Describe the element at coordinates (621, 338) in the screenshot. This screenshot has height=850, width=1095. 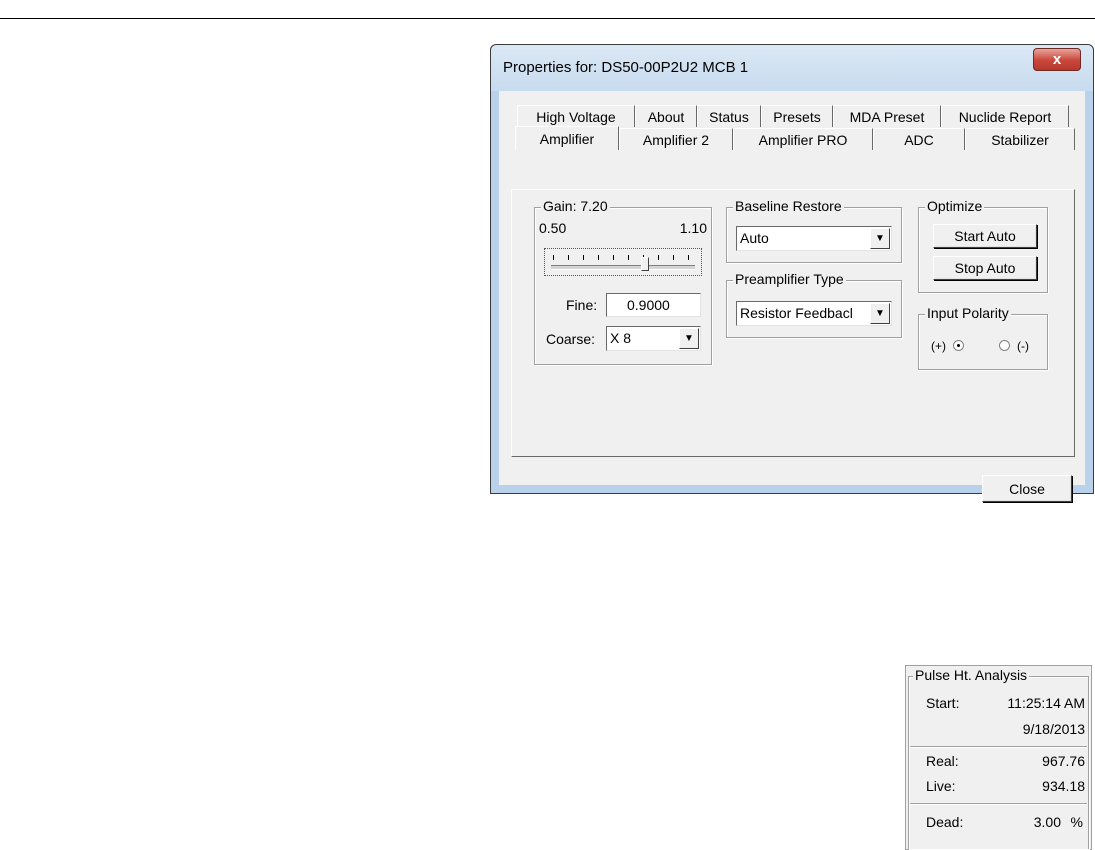
I see `coarse-value: X 8` at that location.